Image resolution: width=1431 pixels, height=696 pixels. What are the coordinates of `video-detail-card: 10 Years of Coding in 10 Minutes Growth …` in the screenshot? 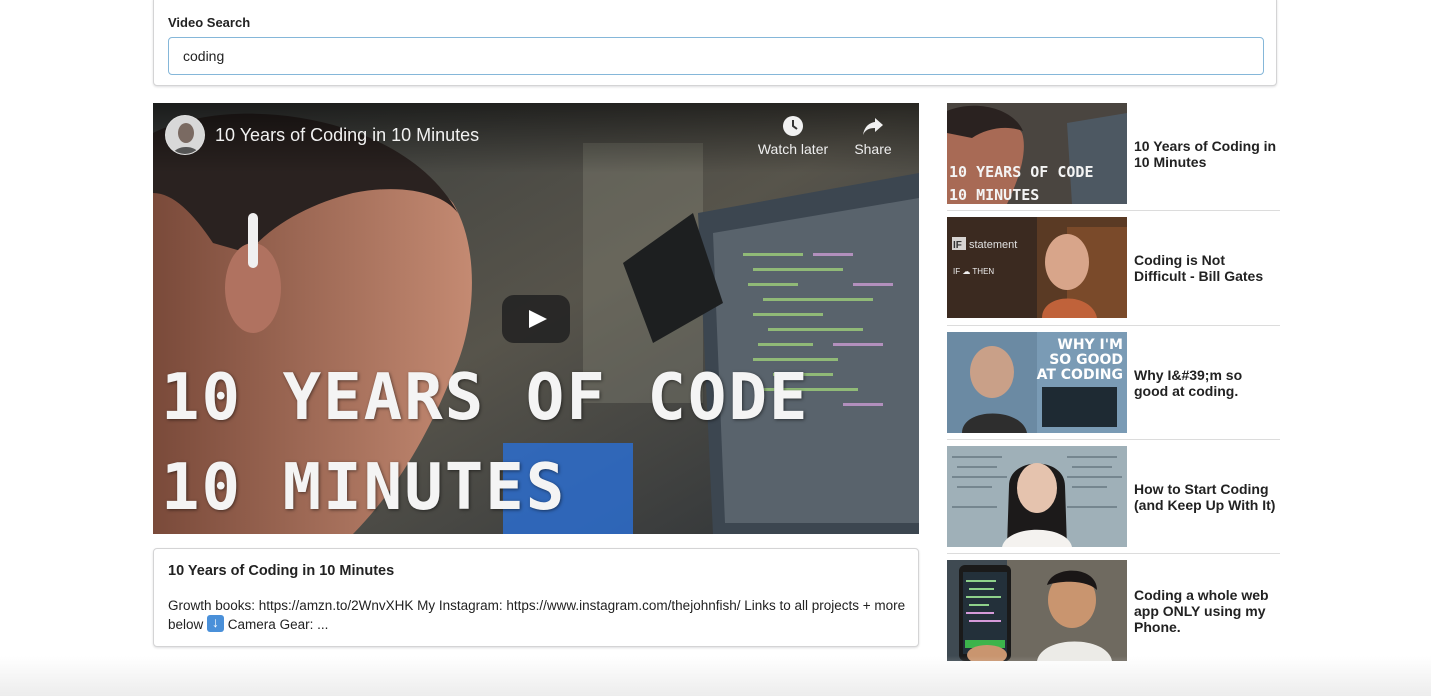 It's located at (536, 597).